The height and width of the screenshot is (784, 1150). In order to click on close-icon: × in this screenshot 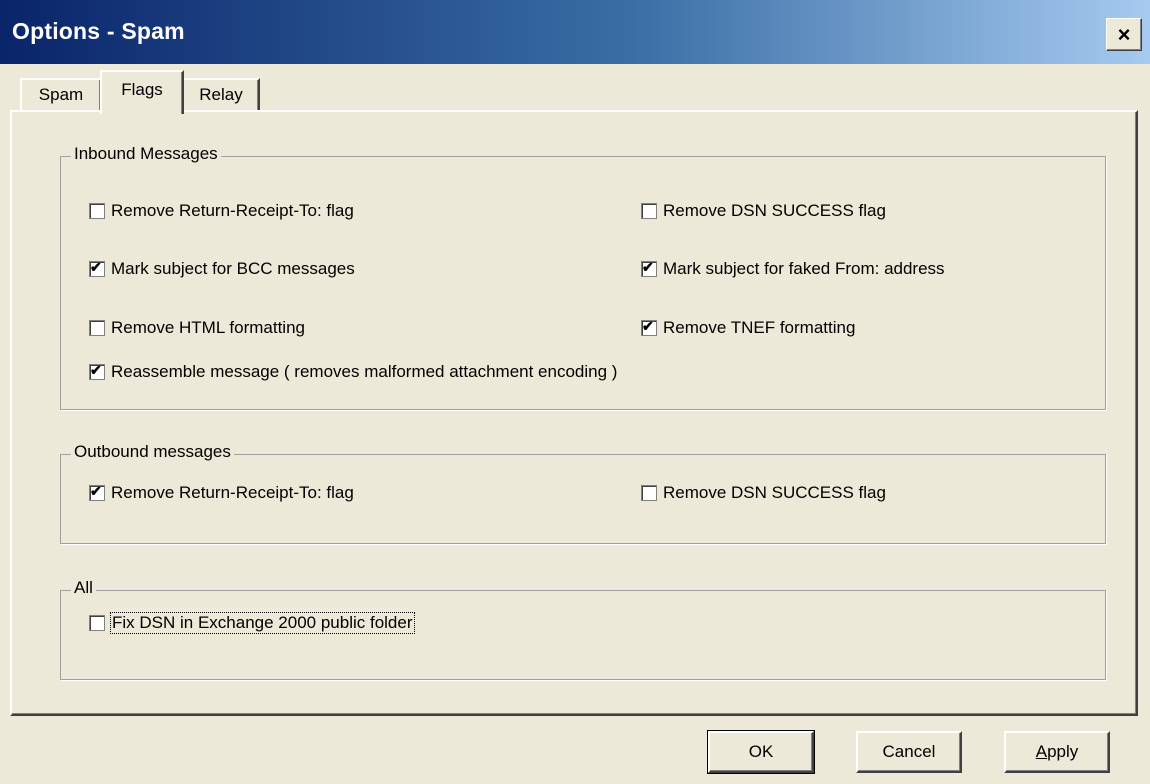, I will do `click(1124, 34)`.